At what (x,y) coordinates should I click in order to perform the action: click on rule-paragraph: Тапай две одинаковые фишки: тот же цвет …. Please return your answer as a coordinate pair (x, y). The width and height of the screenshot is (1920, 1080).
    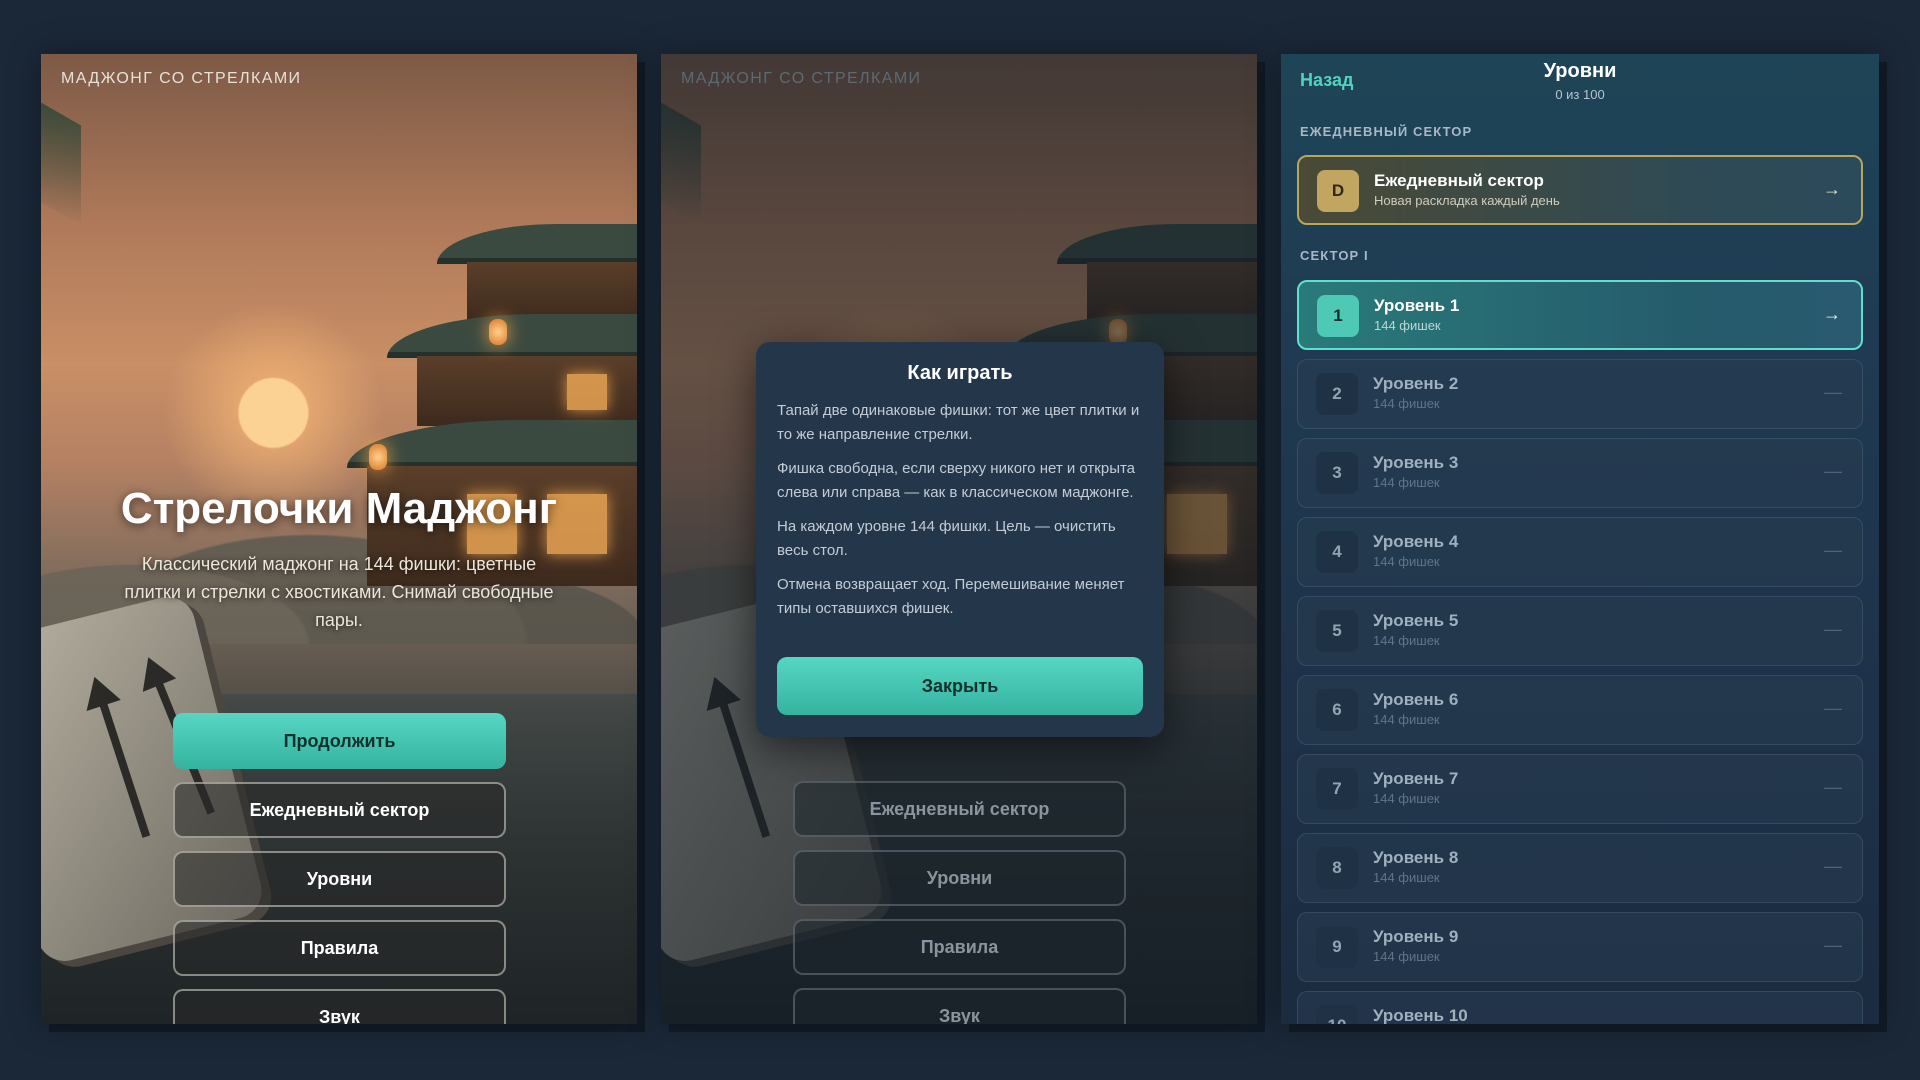
    Looking at the image, I should click on (958, 422).